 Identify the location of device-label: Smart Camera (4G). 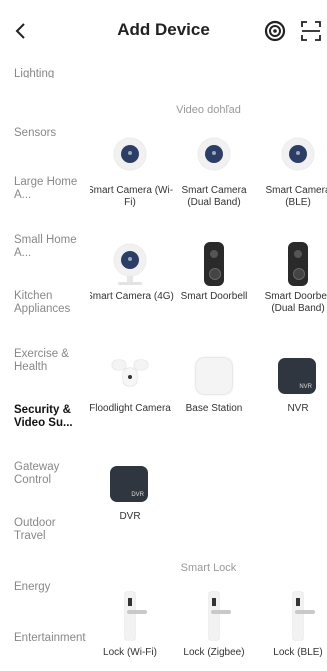
(132, 296).